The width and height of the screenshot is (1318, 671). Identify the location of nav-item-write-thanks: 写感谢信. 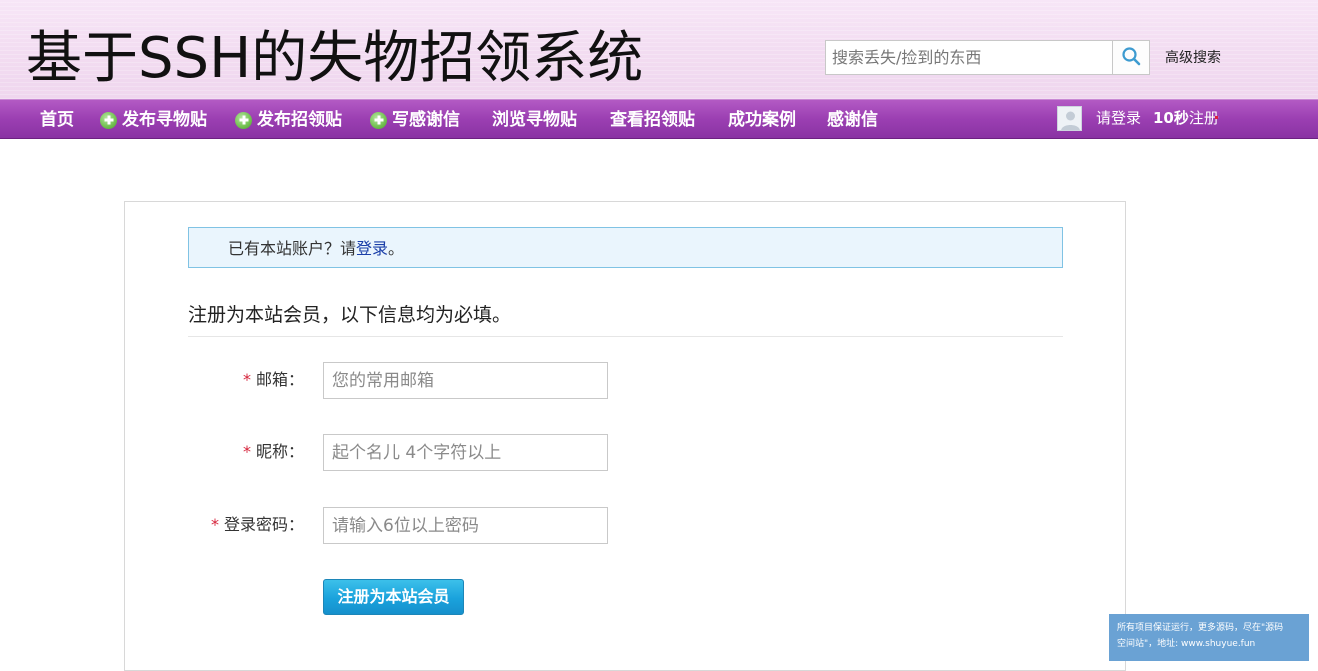
(415, 120).